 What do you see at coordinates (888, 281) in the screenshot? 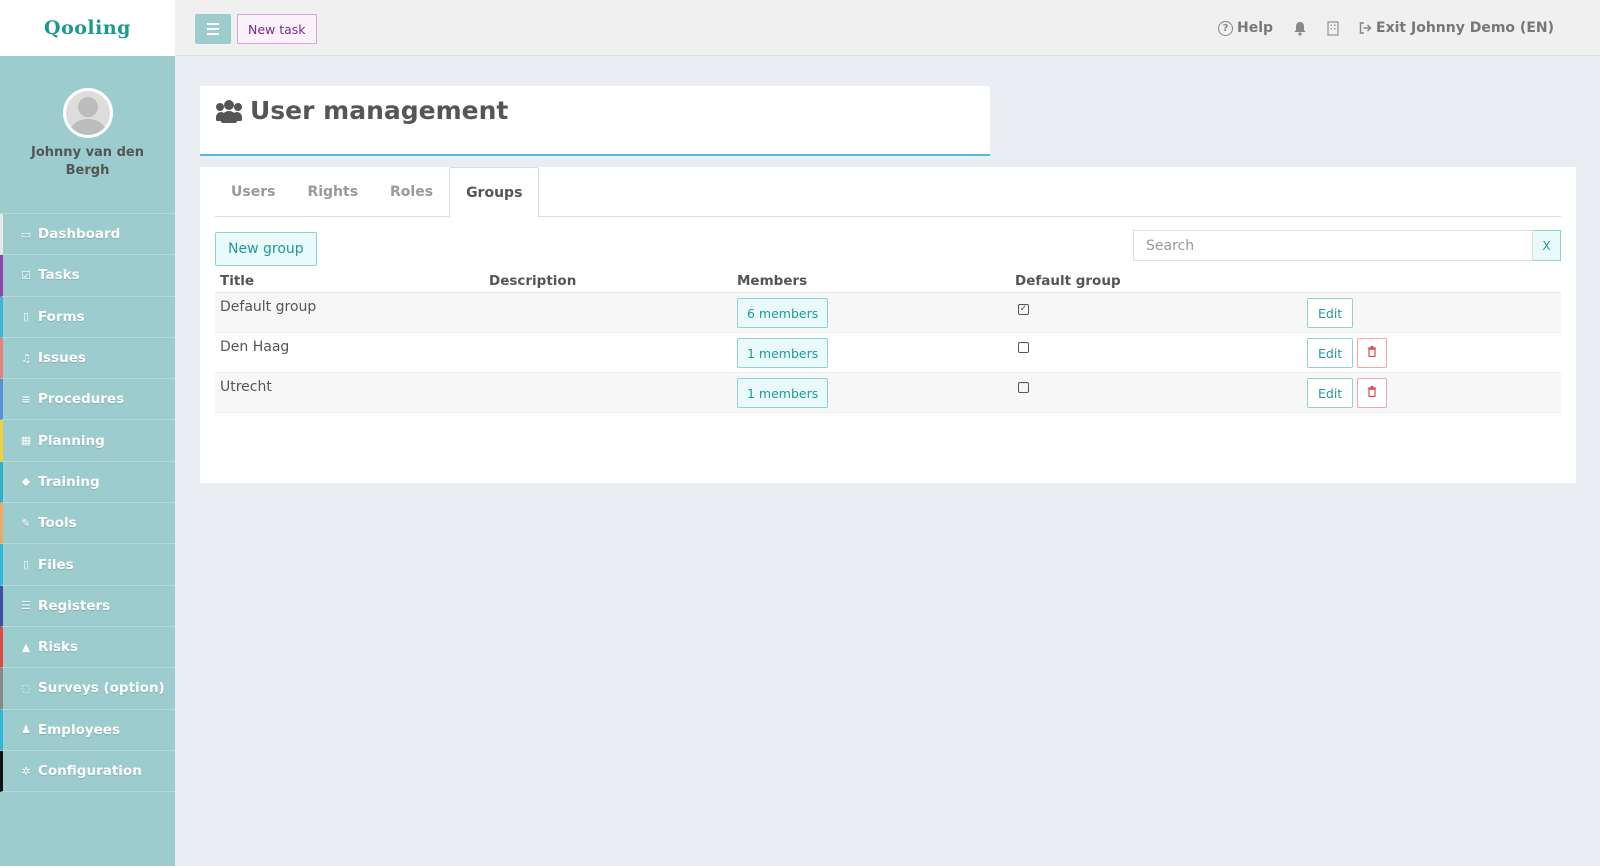
I see `table-header: Title Description Members Default group` at bounding box center [888, 281].